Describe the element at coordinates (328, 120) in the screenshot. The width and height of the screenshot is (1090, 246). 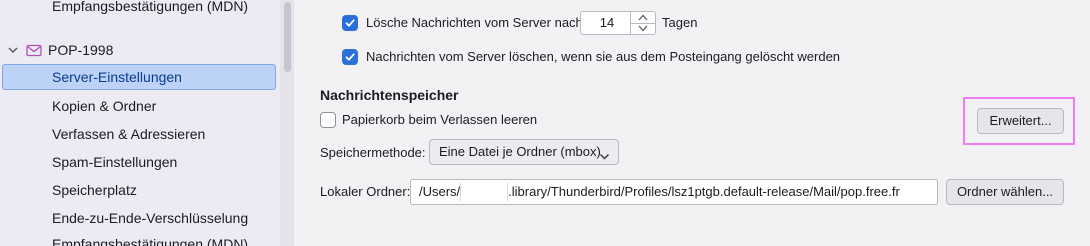
I see `empty-trash-checkbox` at that location.